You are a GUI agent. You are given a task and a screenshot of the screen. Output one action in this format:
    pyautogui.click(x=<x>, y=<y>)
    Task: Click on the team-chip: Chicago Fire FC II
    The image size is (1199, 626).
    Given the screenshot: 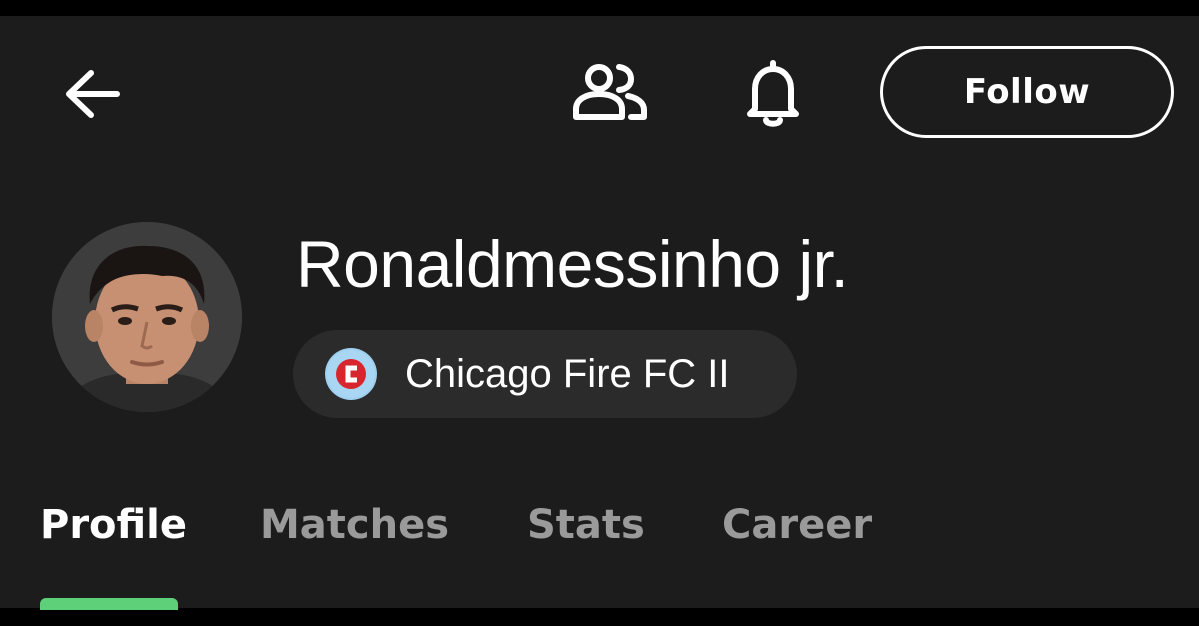 What is the action you would take?
    pyautogui.click(x=545, y=374)
    